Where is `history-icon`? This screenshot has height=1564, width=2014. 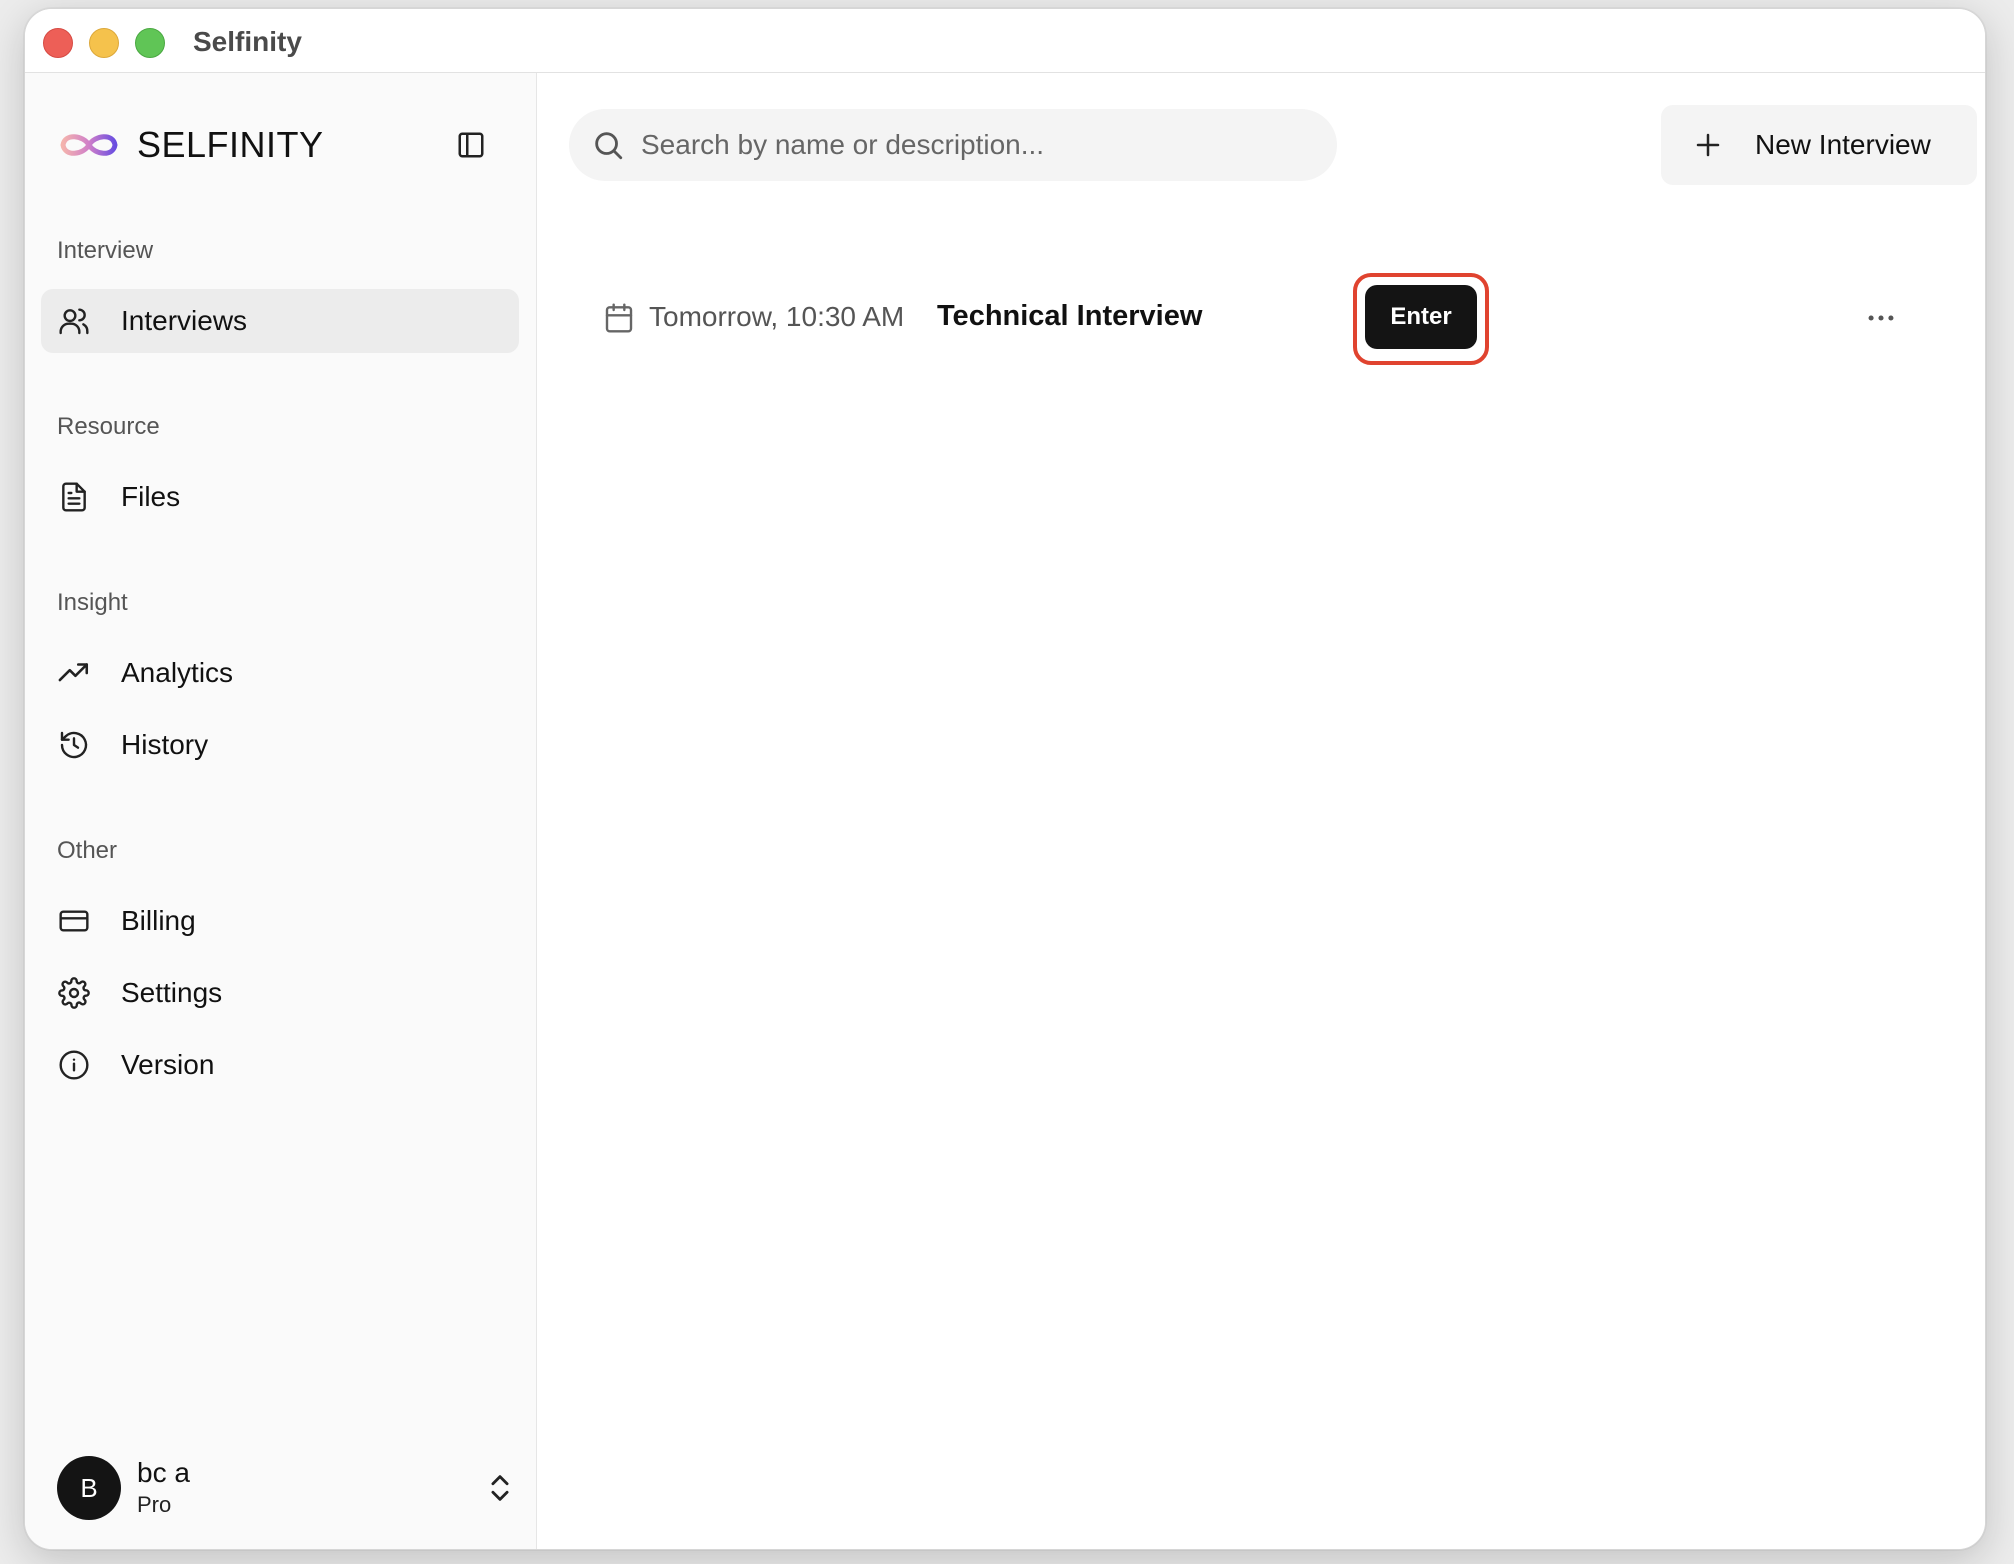
history-icon is located at coordinates (74, 745).